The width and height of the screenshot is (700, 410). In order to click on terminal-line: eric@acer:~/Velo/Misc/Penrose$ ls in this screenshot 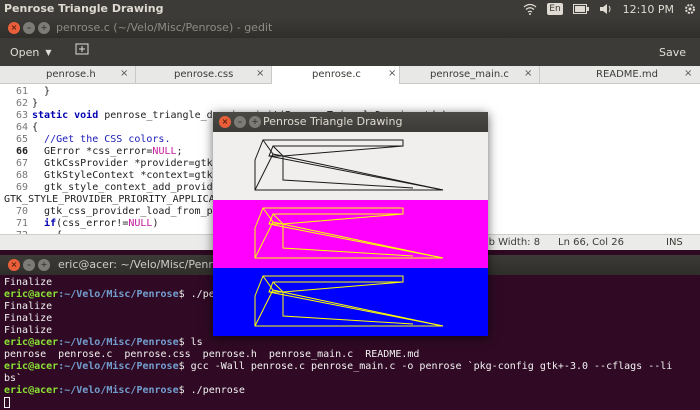, I will do `click(103, 342)`.